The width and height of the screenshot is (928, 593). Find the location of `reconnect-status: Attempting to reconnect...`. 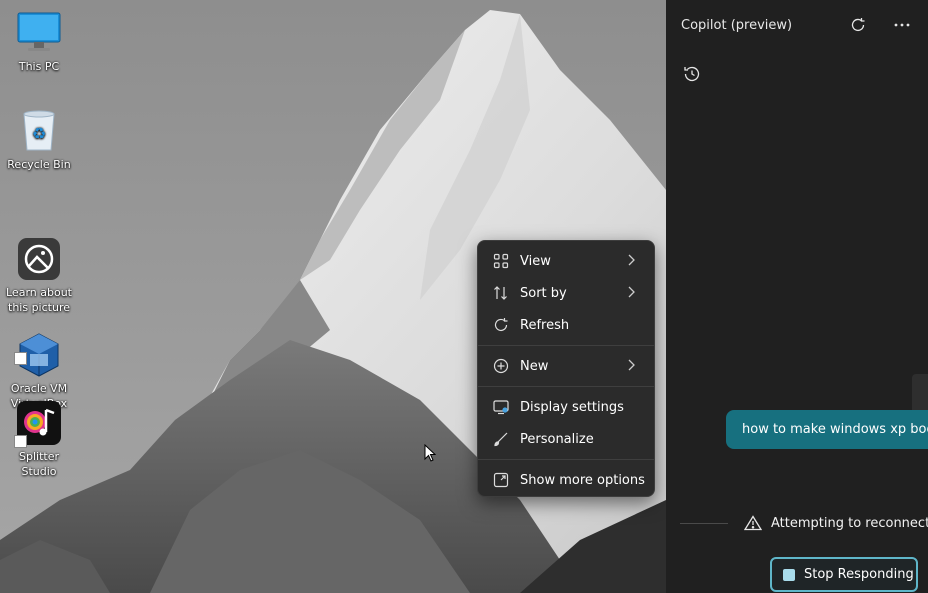

reconnect-status: Attempting to reconnect... is located at coordinates (836, 523).